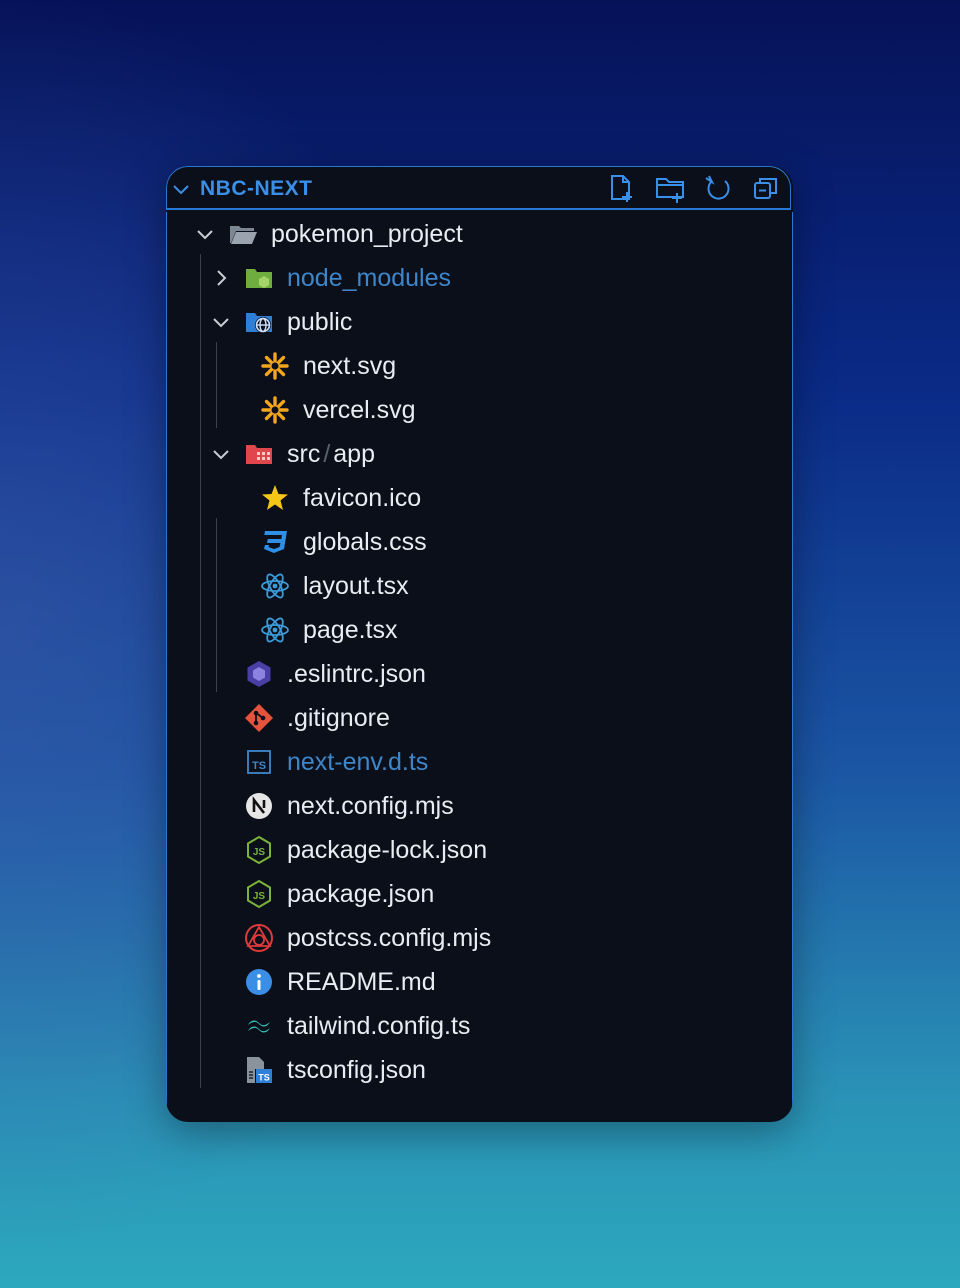 Image resolution: width=960 pixels, height=1288 pixels. What do you see at coordinates (358, 762) in the screenshot?
I see `tree-item-label: next-env.d.ts` at bounding box center [358, 762].